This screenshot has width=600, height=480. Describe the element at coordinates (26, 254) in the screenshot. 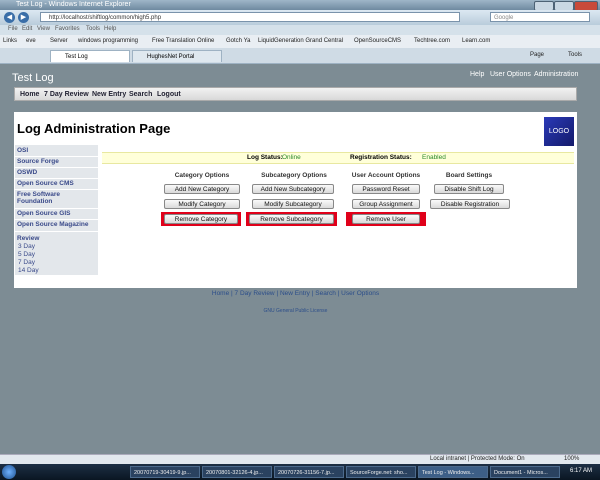

I see `review-link-5-day: 5 Day` at that location.